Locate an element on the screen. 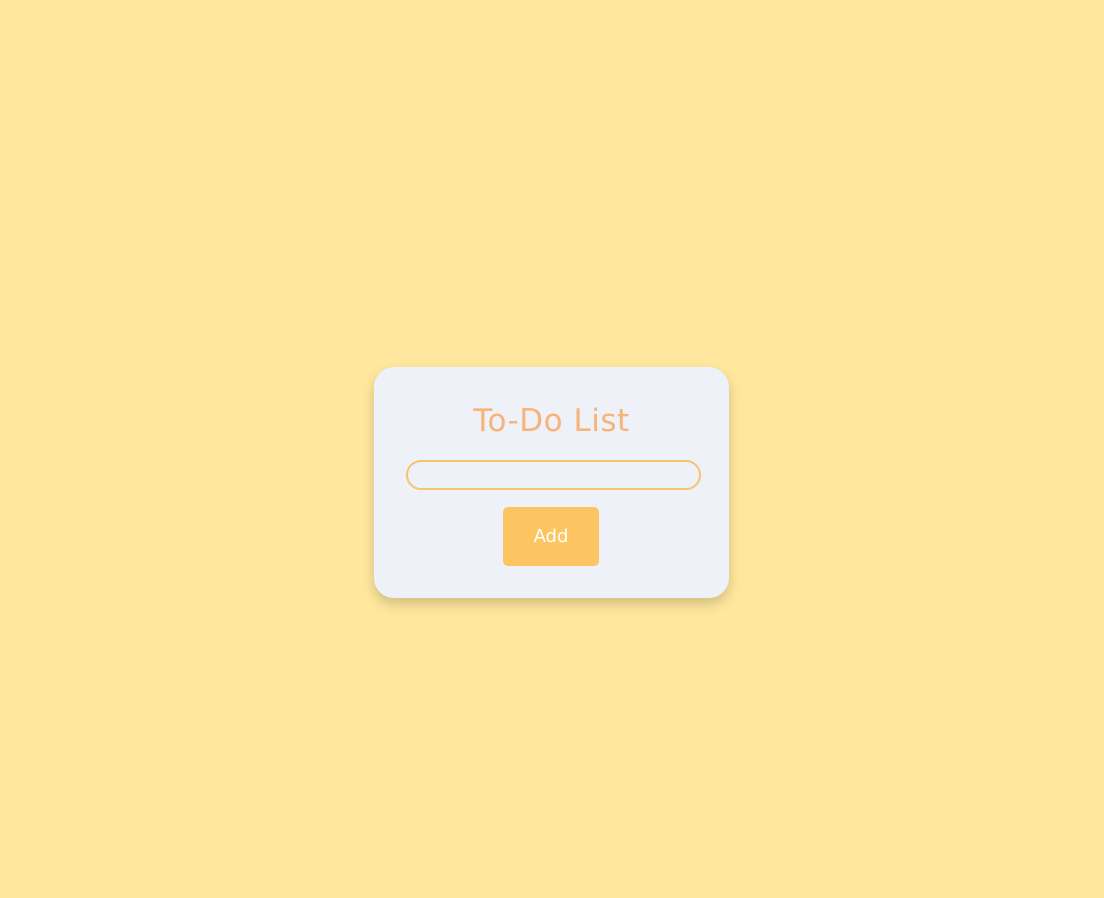  todo-card: To-Do List Add is located at coordinates (551, 482).